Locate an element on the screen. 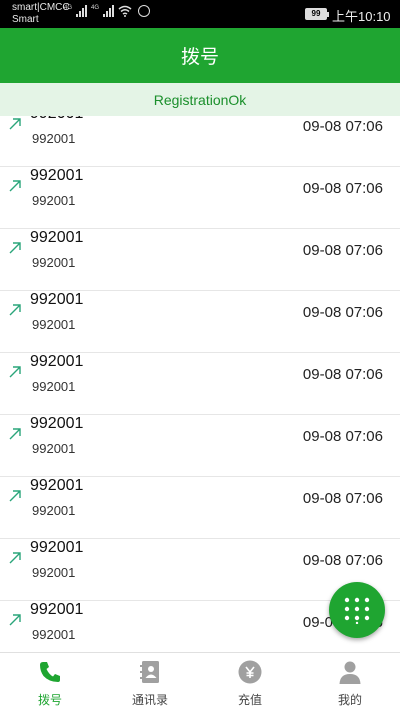 The image size is (400, 711). carrier-label: smart|CMCC Smart is located at coordinates (41, 13).